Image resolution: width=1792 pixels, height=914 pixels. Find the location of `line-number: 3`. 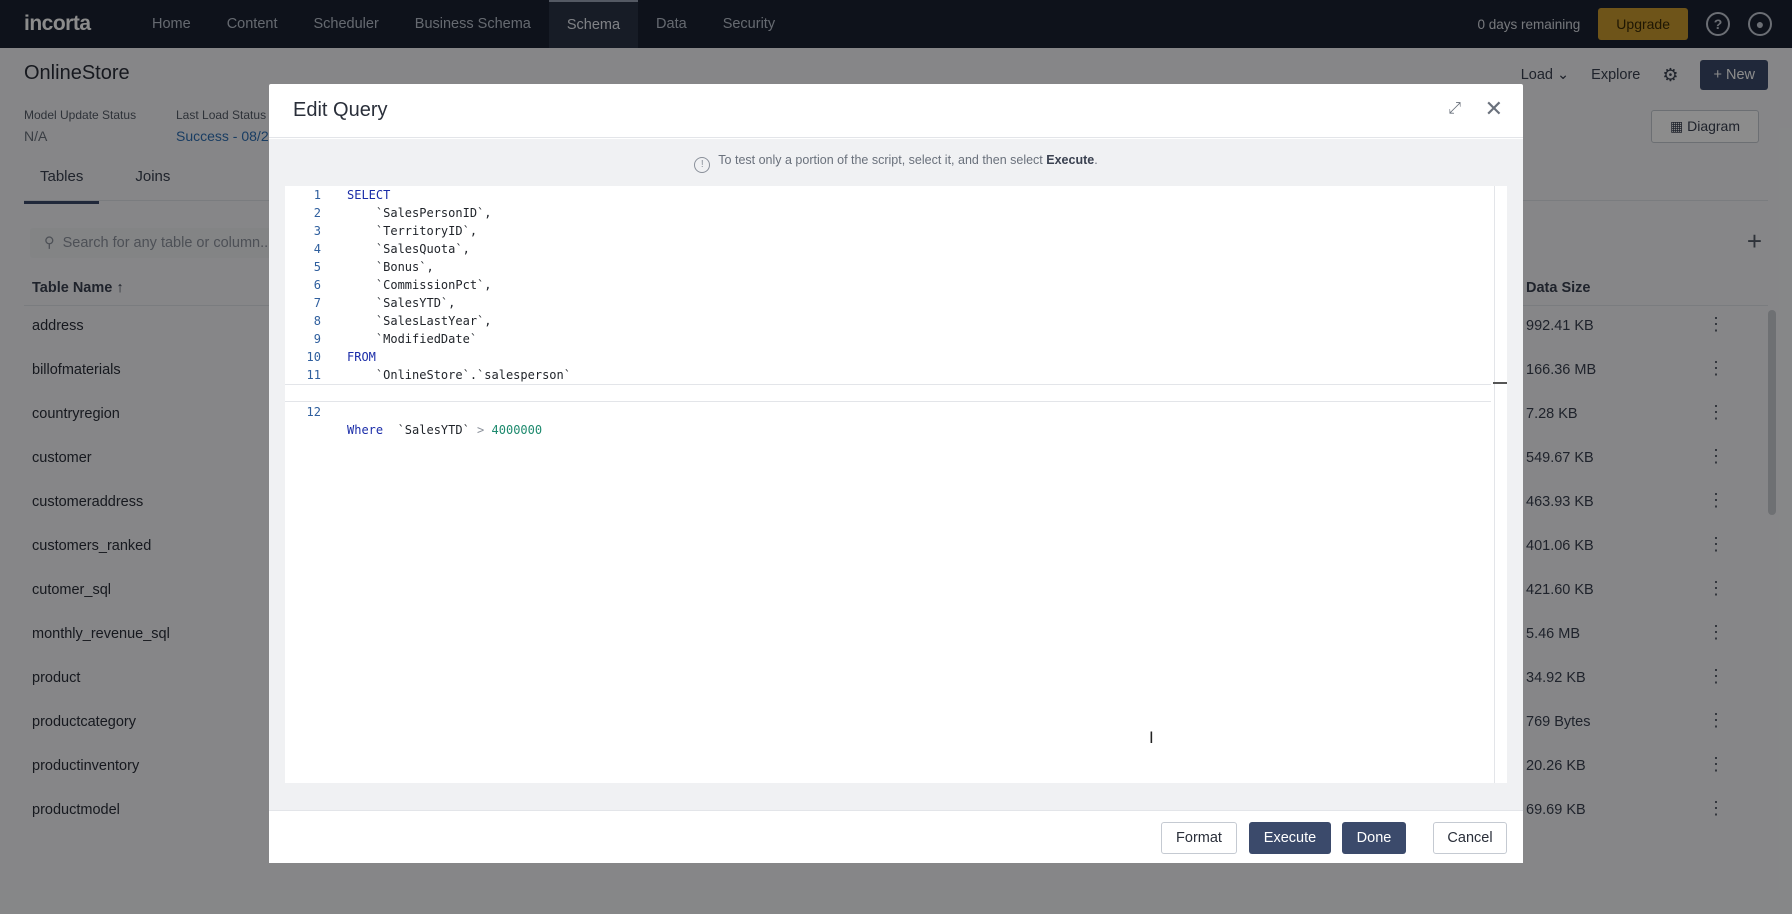

line-number: 3 is located at coordinates (317, 231).